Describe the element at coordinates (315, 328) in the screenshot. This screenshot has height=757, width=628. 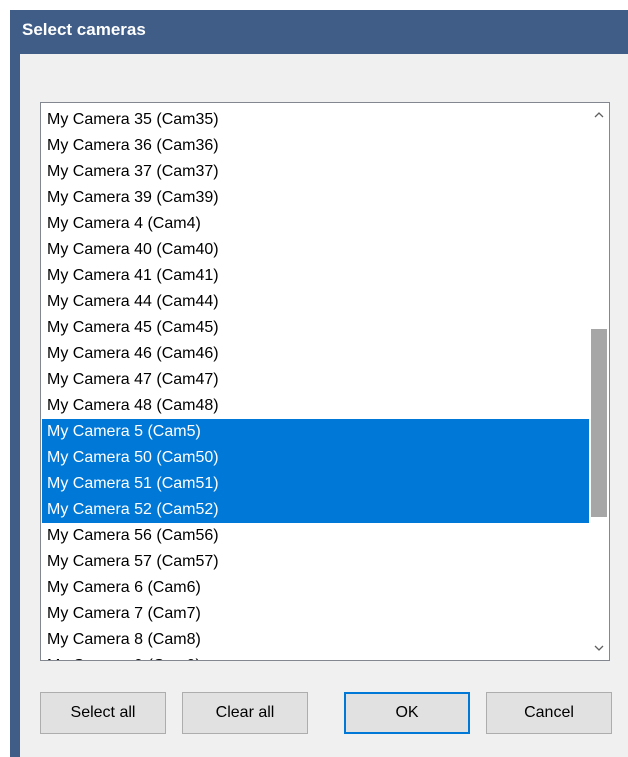
I see `camera-list-item: My Camera 45 (Cam45)` at that location.